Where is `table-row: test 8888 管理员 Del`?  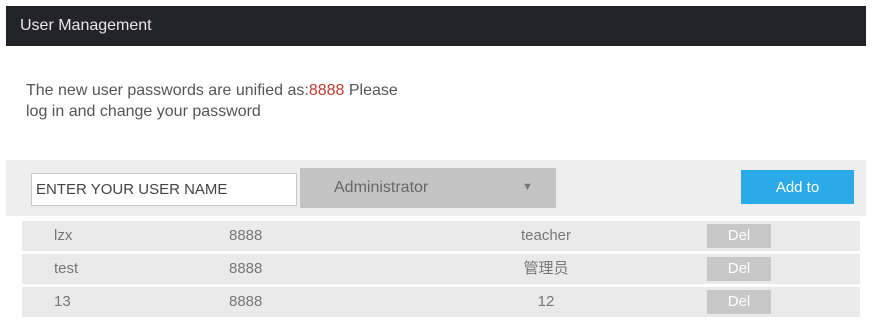
table-row: test 8888 管理员 Del is located at coordinates (441, 269).